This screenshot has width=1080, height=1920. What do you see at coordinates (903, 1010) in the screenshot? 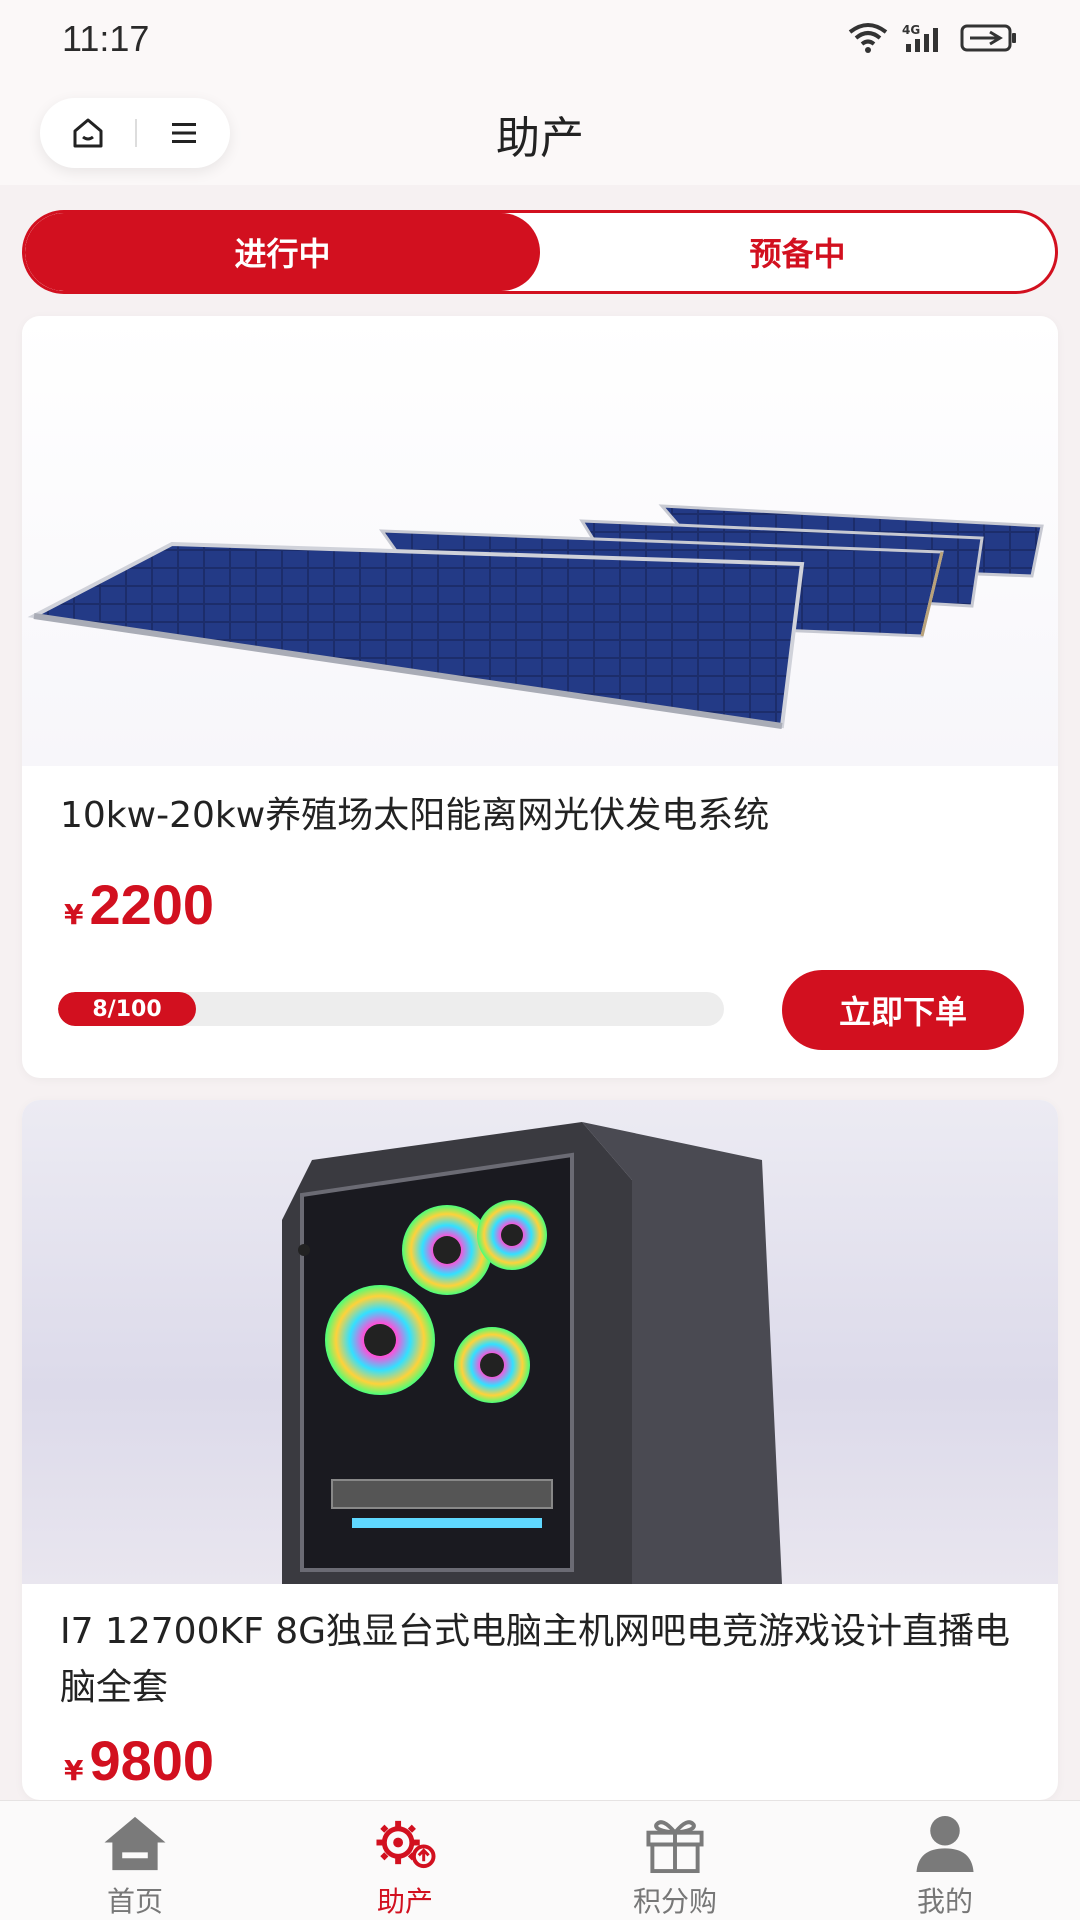
I see `order-now-button: 立即下单` at bounding box center [903, 1010].